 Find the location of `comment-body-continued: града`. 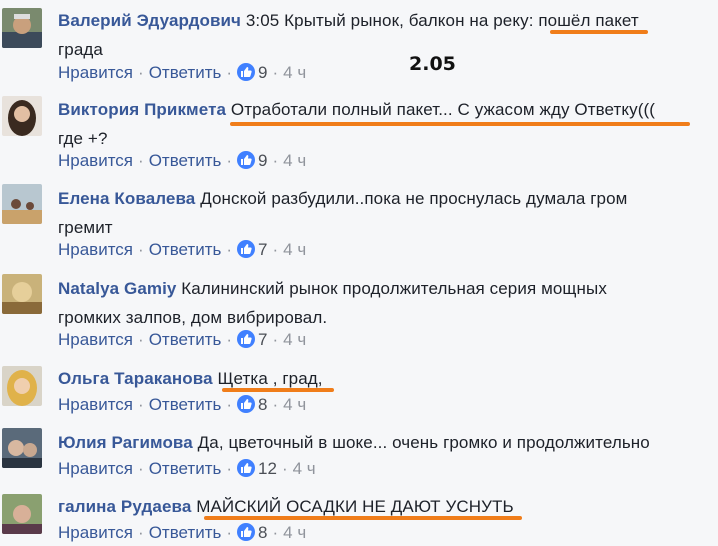

comment-body-continued: града is located at coordinates (80, 49).